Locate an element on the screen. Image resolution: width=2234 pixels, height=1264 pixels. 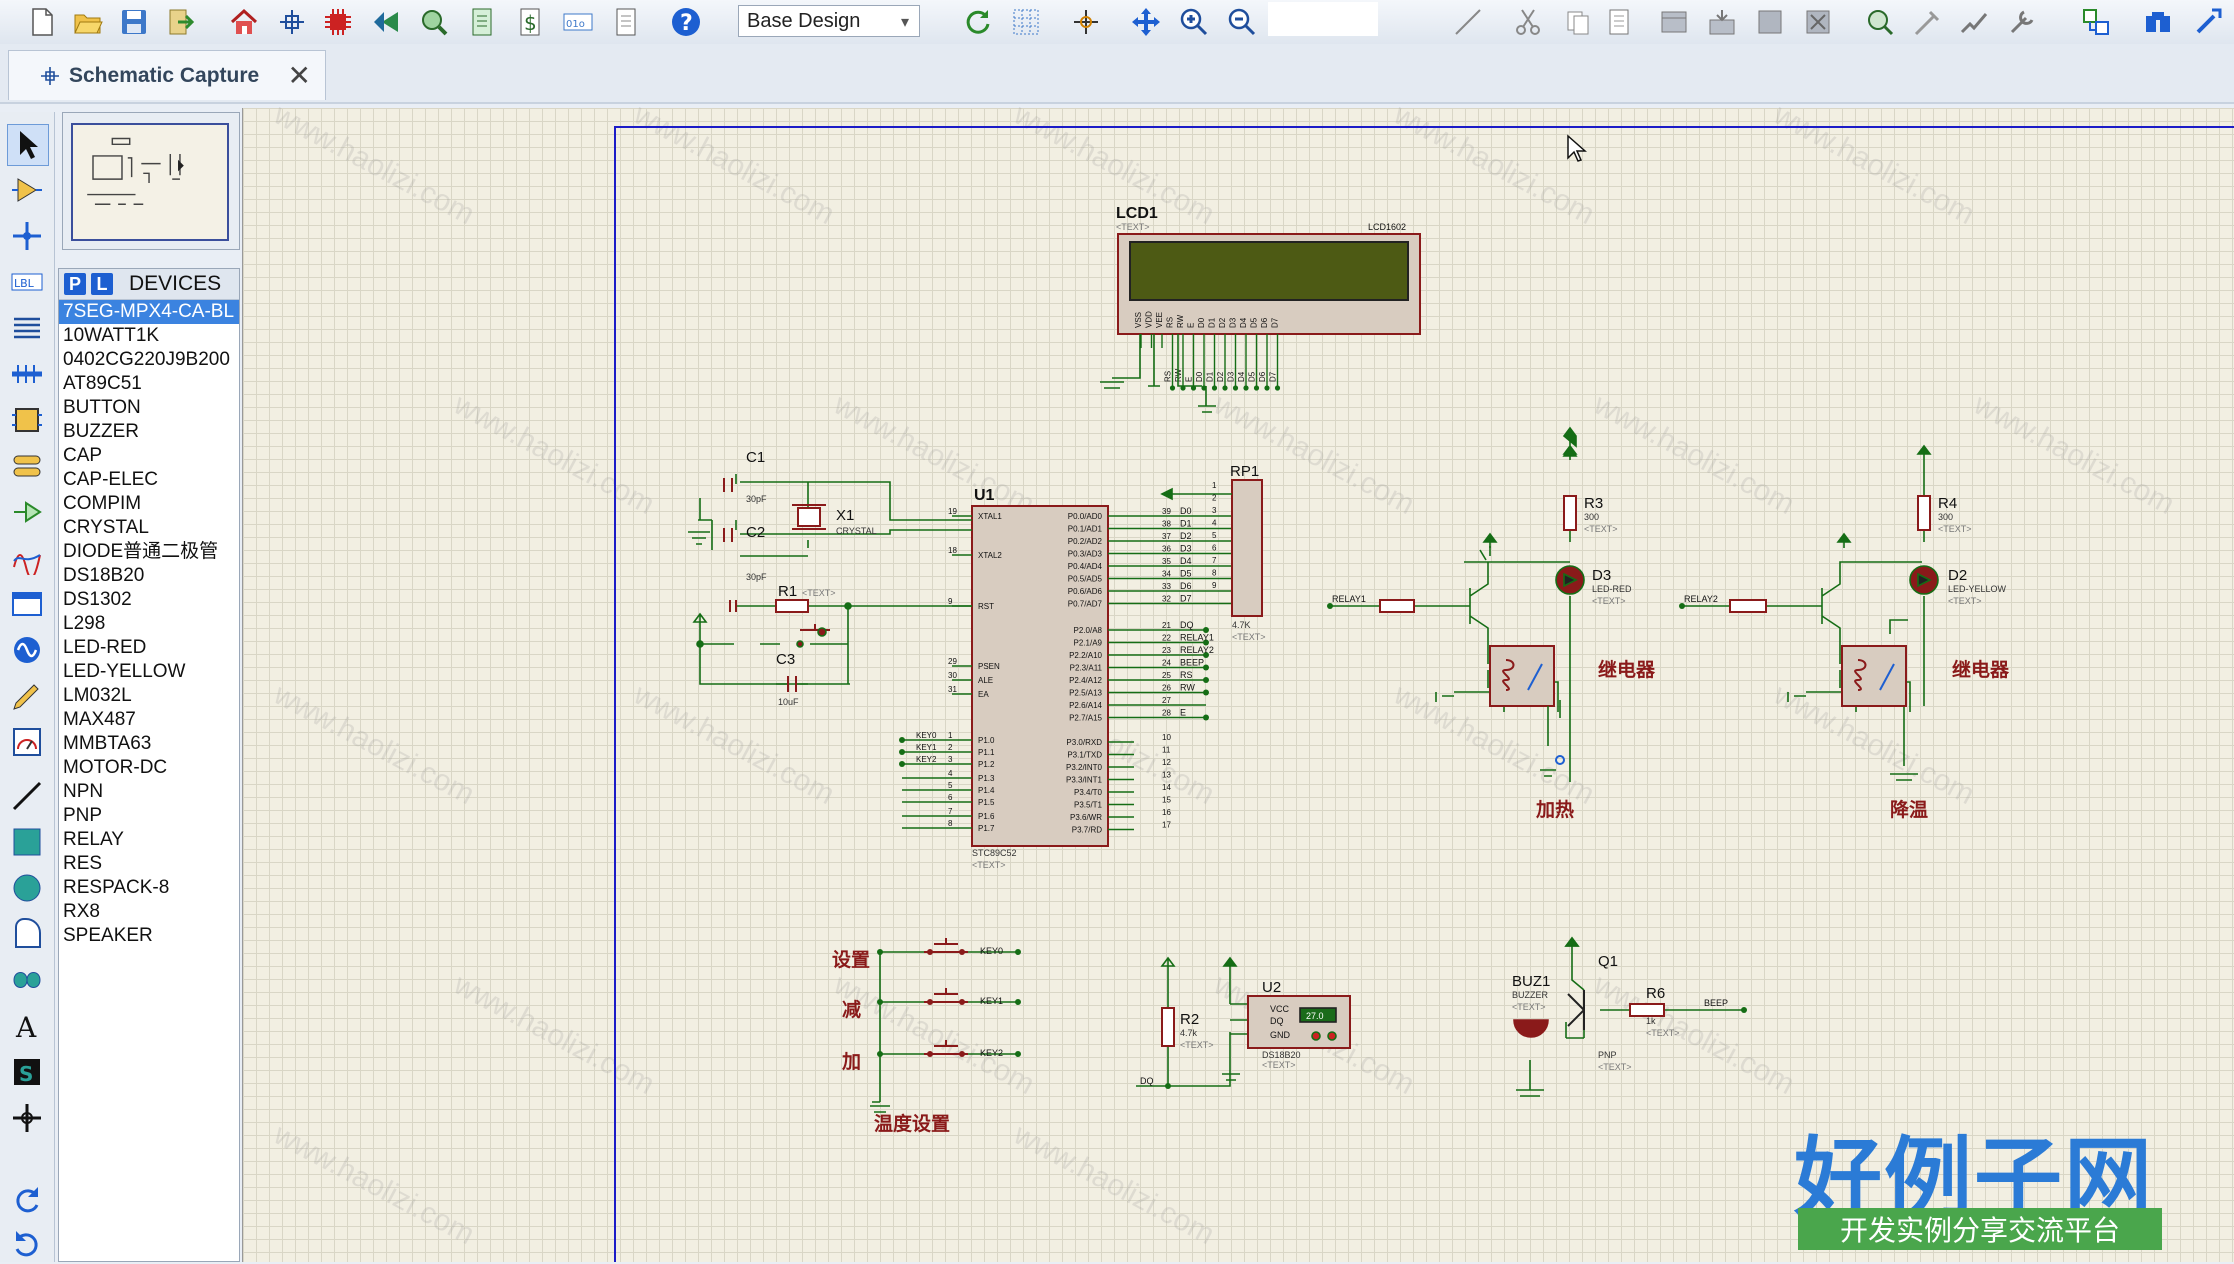
key-set-label: 设置 is located at coordinates (851, 960).